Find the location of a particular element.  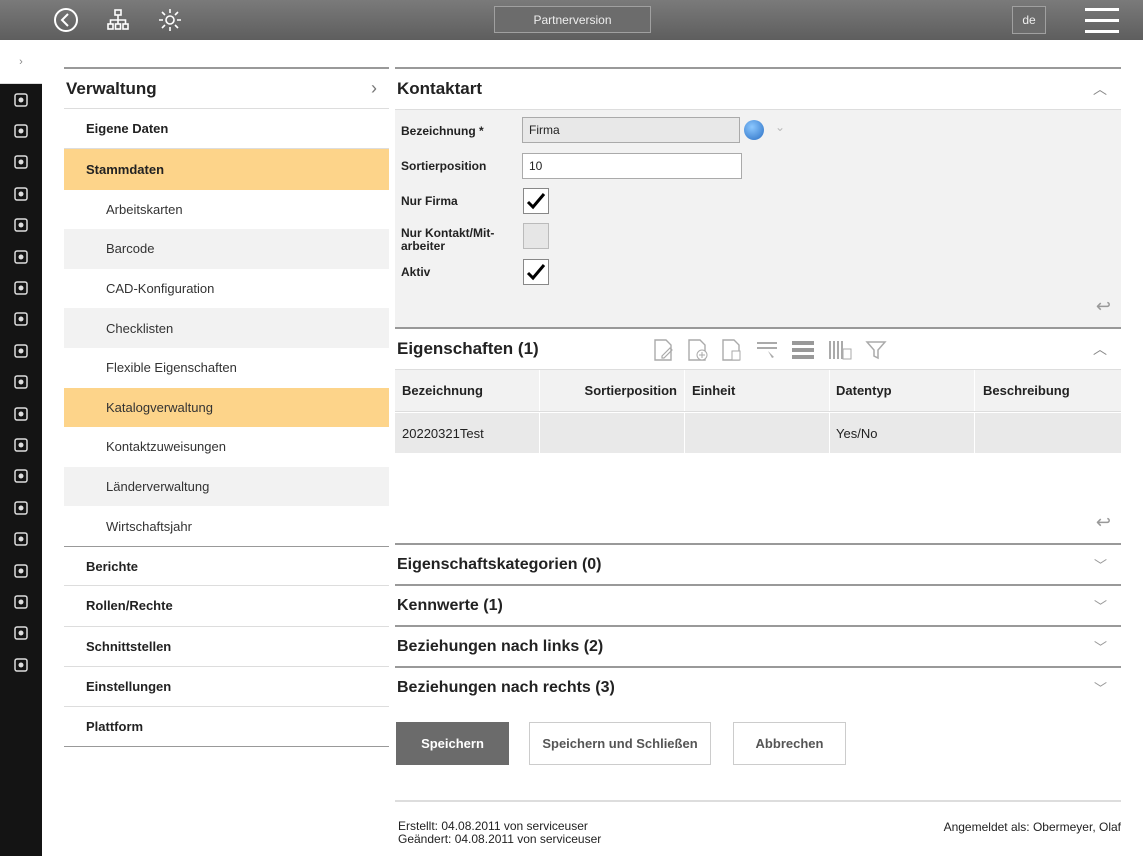

hamburger-menu-icon is located at coordinates (1102, 20).